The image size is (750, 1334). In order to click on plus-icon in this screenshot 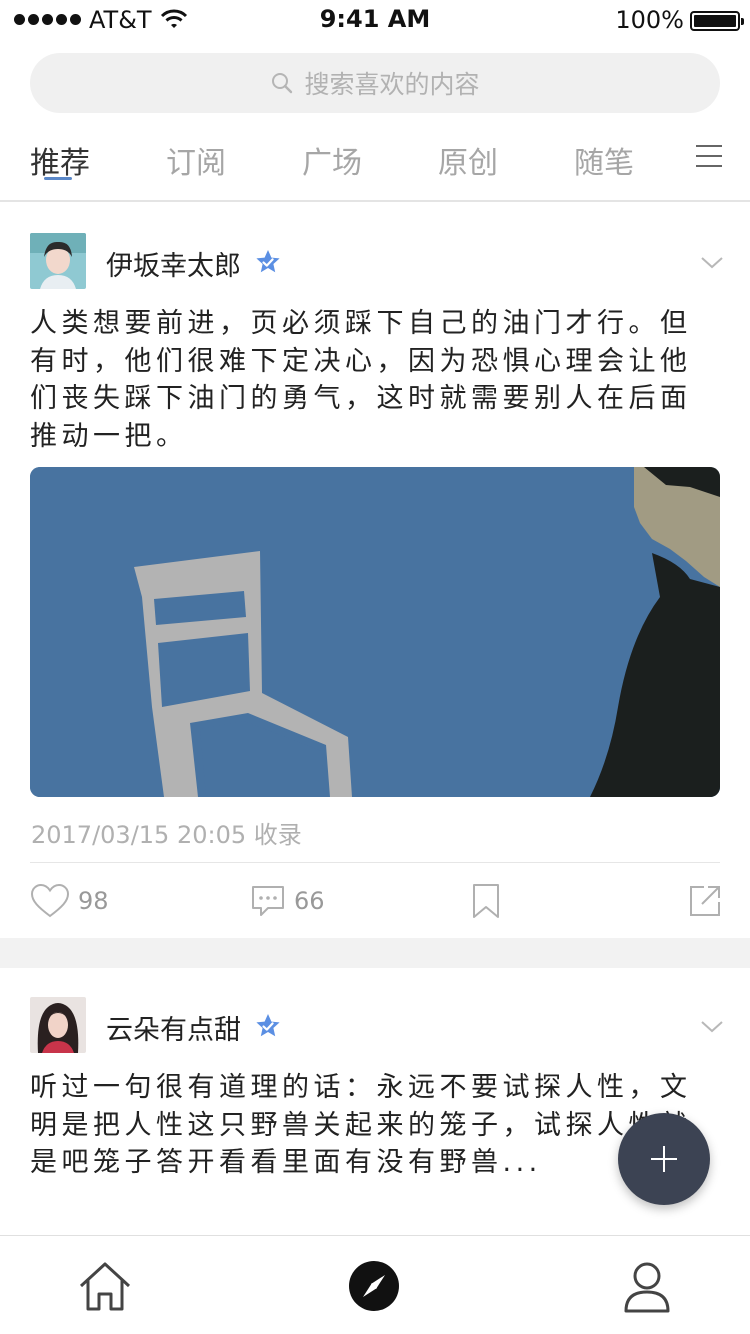, I will do `click(664, 1159)`.